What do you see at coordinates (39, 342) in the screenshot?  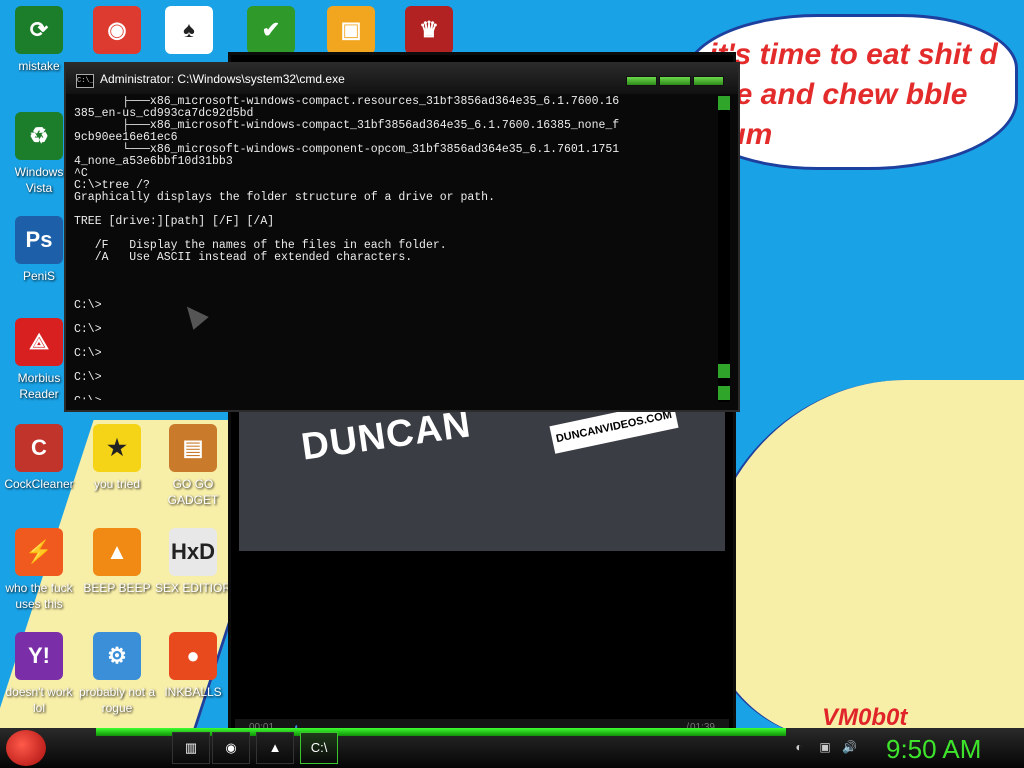 I see `app-icon: ⟁` at bounding box center [39, 342].